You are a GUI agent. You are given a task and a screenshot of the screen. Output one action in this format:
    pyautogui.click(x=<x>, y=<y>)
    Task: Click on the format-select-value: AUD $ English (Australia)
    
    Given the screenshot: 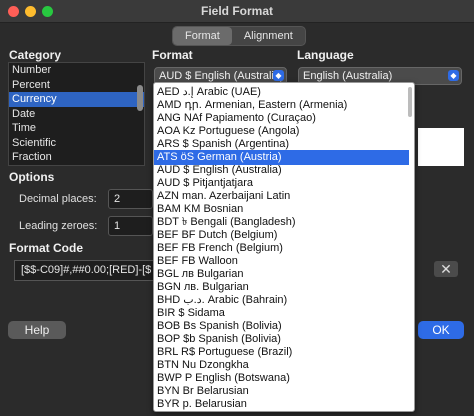 What is the action you would take?
    pyautogui.click(x=221, y=76)
    